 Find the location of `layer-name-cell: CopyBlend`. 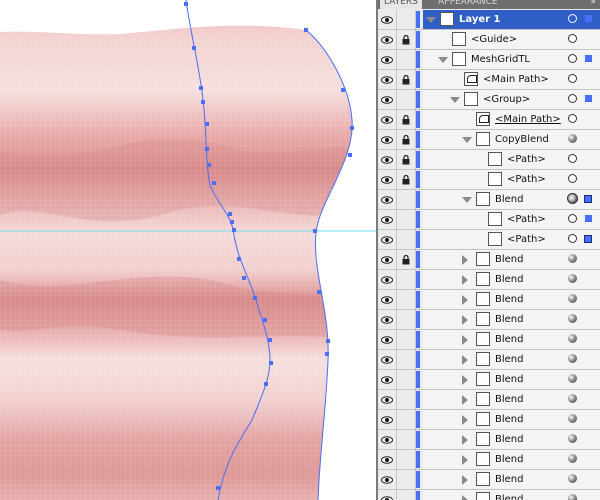

layer-name-cell: CopyBlend is located at coordinates (511, 139).